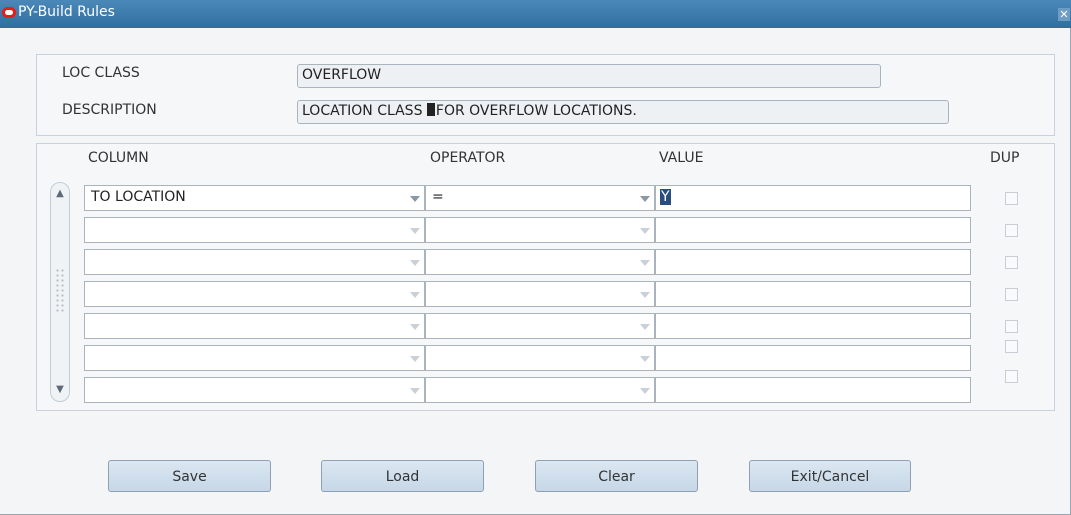 This screenshot has height=515, width=1071. I want to click on scroll-up-icon: ▲, so click(60, 194).